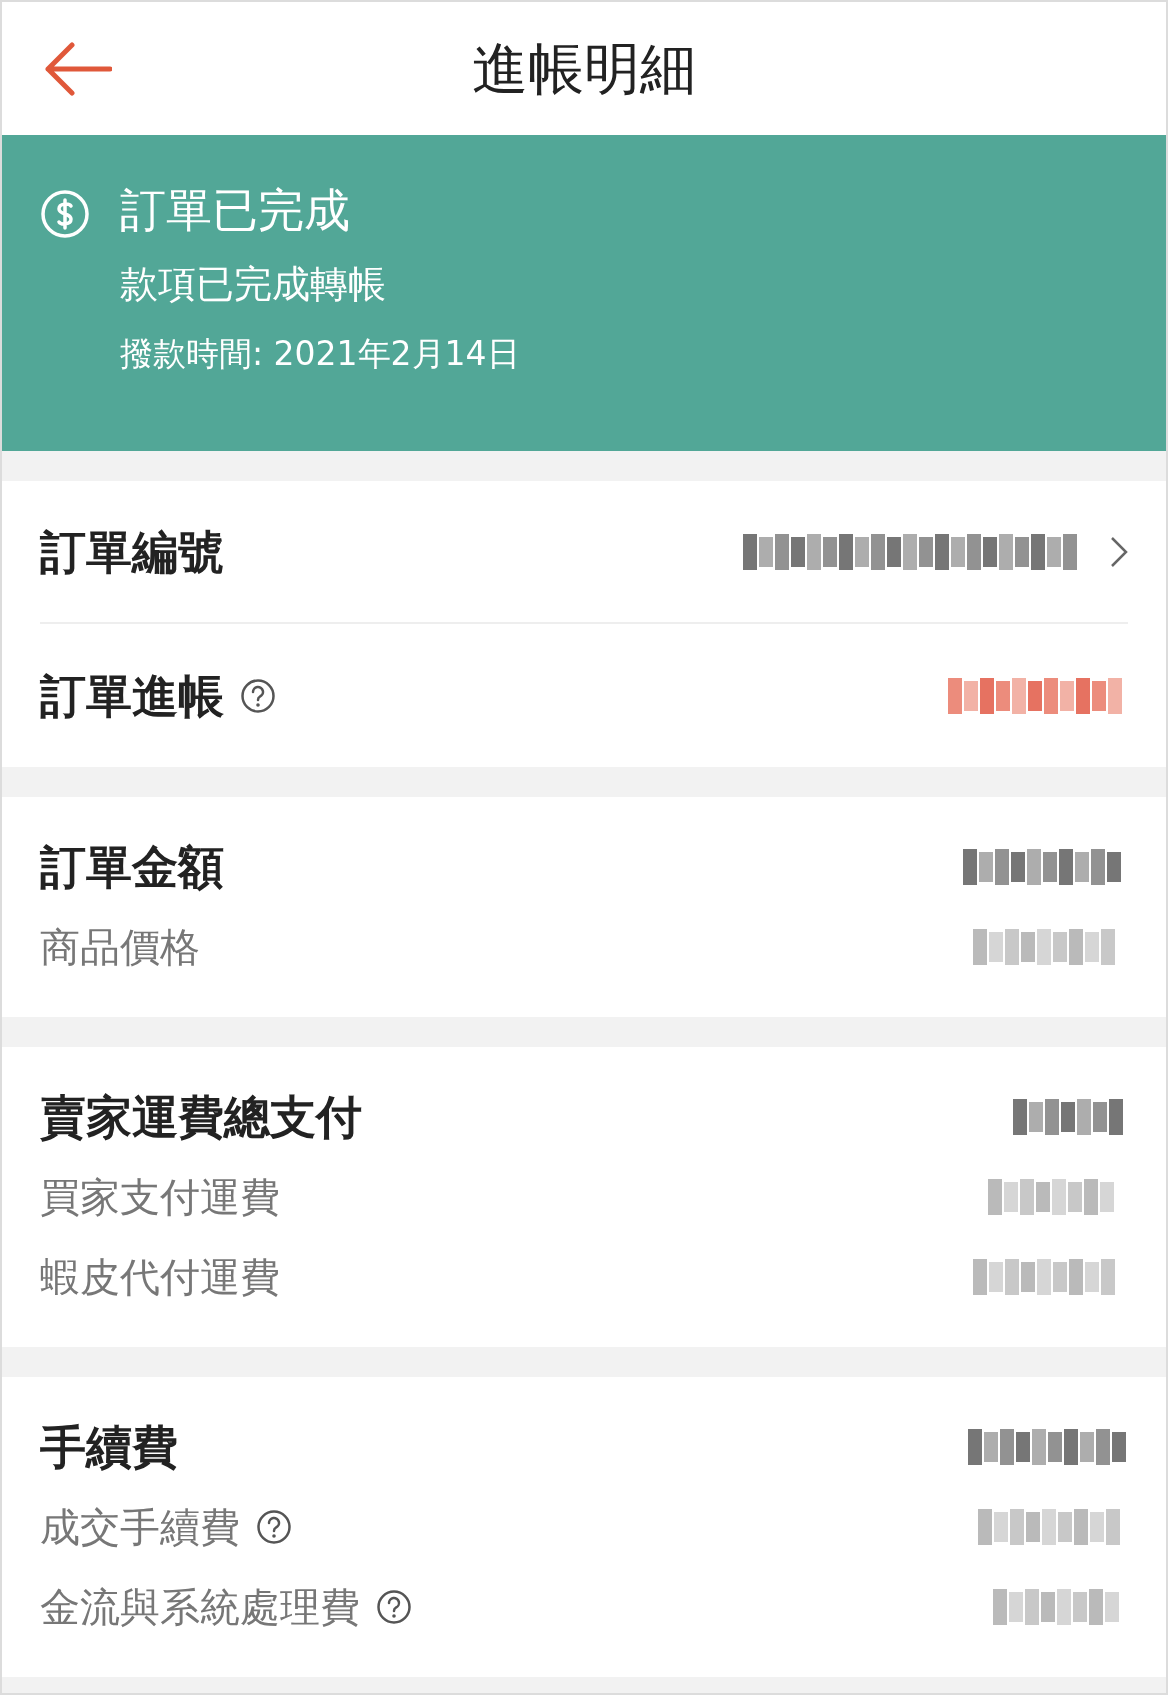 This screenshot has height=1695, width=1168. I want to click on chevron-right-icon, so click(1119, 551).